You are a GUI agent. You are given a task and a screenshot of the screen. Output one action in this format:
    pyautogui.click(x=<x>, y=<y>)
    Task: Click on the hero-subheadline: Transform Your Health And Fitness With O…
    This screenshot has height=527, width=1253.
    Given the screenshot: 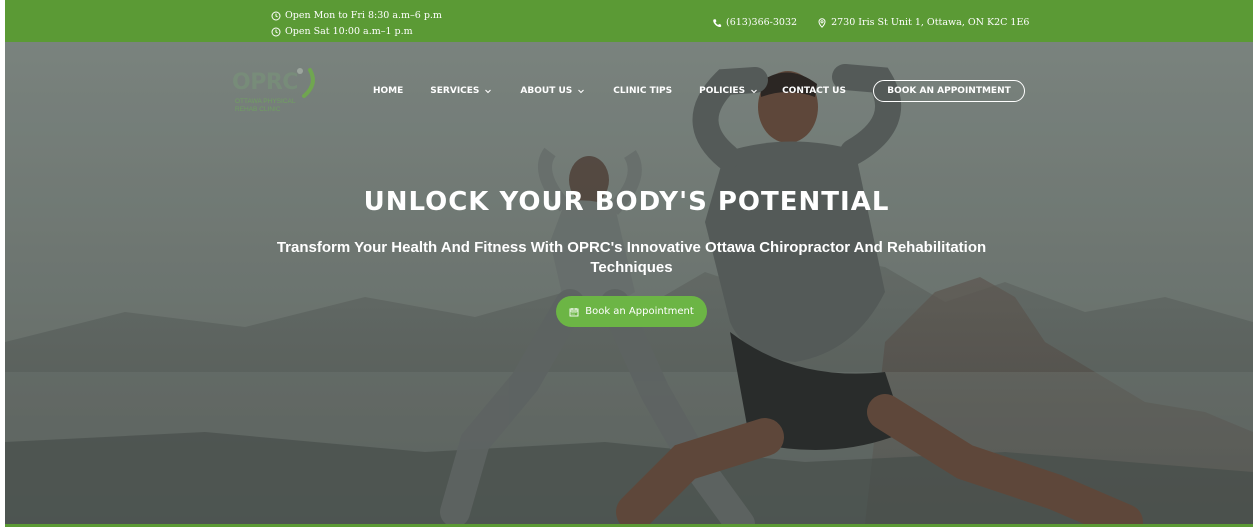 What is the action you would take?
    pyautogui.click(x=631, y=257)
    